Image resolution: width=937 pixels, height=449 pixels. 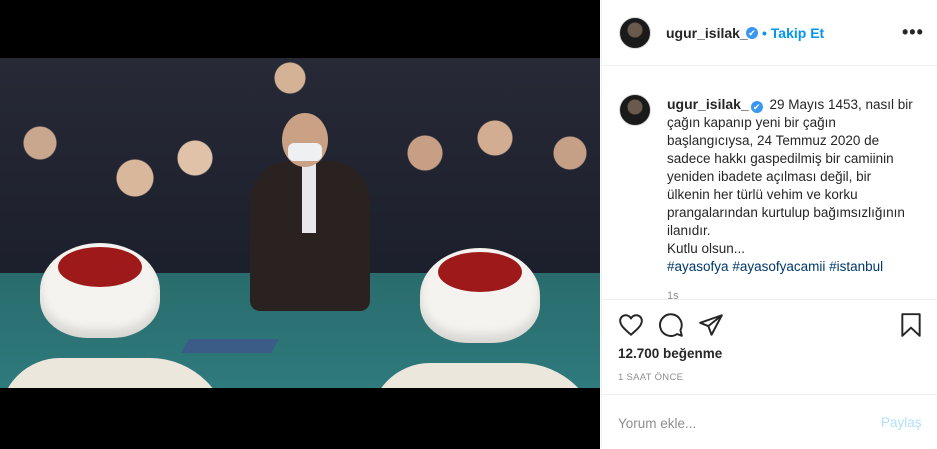 What do you see at coordinates (913, 32) in the screenshot?
I see `more-options-icon: •••` at bounding box center [913, 32].